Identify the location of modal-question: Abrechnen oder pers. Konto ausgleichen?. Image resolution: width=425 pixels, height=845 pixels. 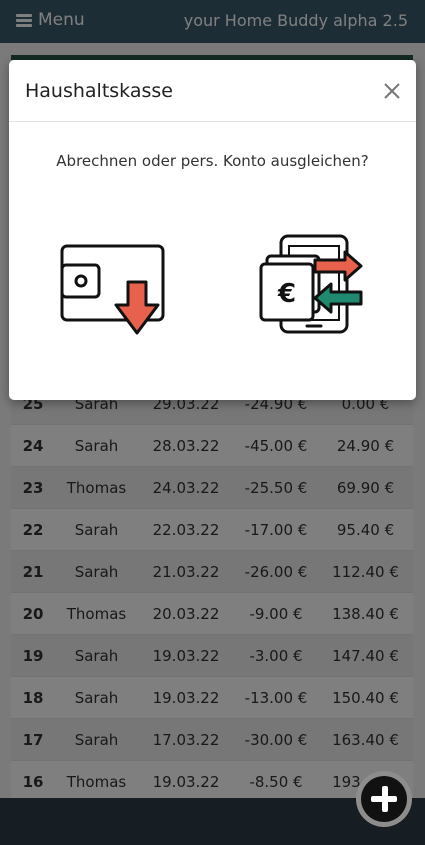
(212, 161).